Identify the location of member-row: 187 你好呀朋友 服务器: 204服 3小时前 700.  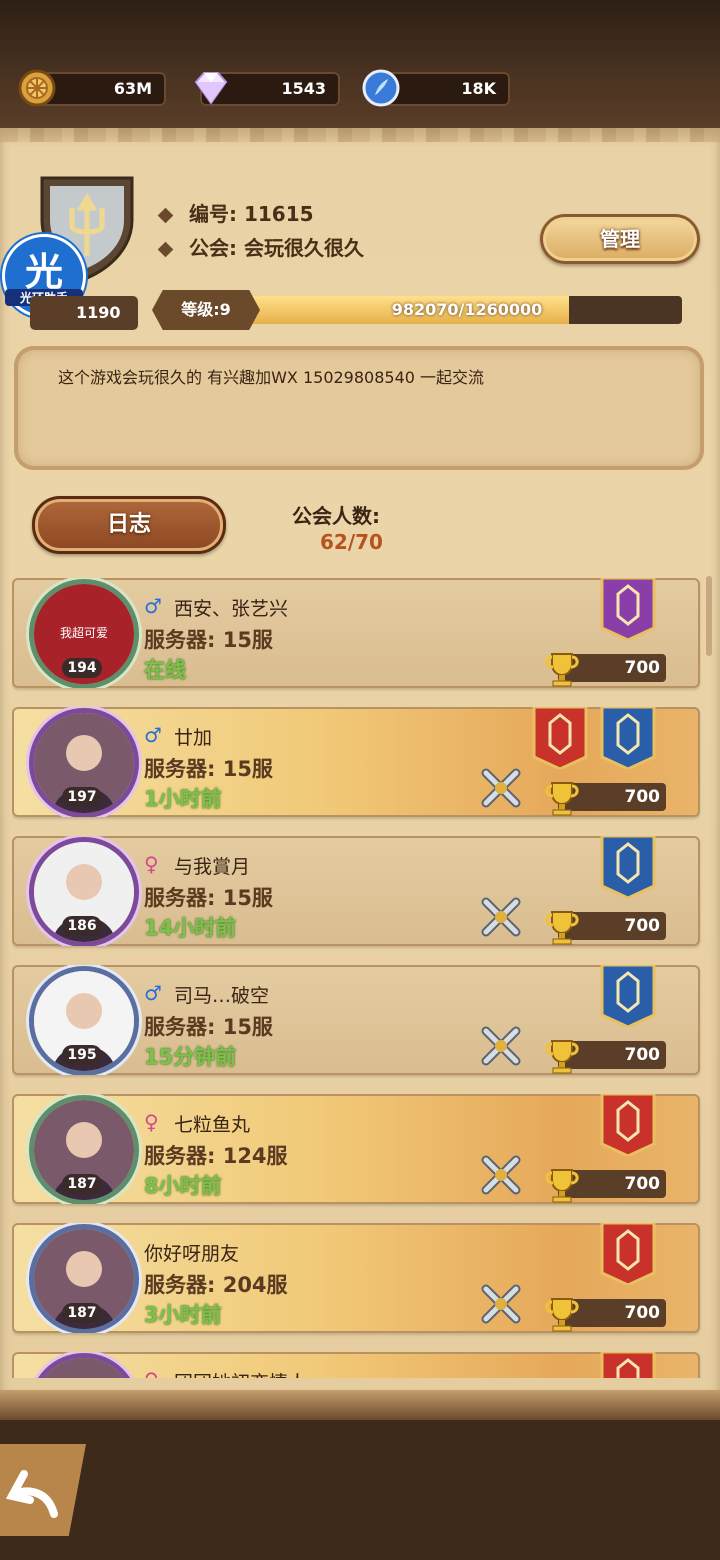
(356, 1278).